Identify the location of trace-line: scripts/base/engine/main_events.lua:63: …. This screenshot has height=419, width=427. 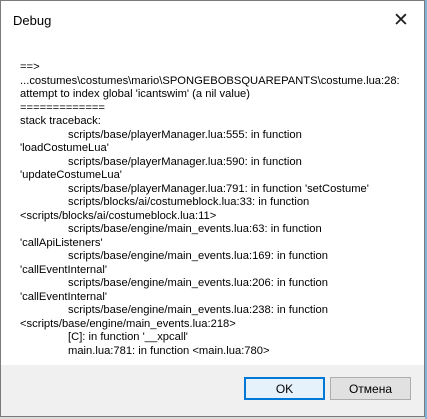
(195, 229).